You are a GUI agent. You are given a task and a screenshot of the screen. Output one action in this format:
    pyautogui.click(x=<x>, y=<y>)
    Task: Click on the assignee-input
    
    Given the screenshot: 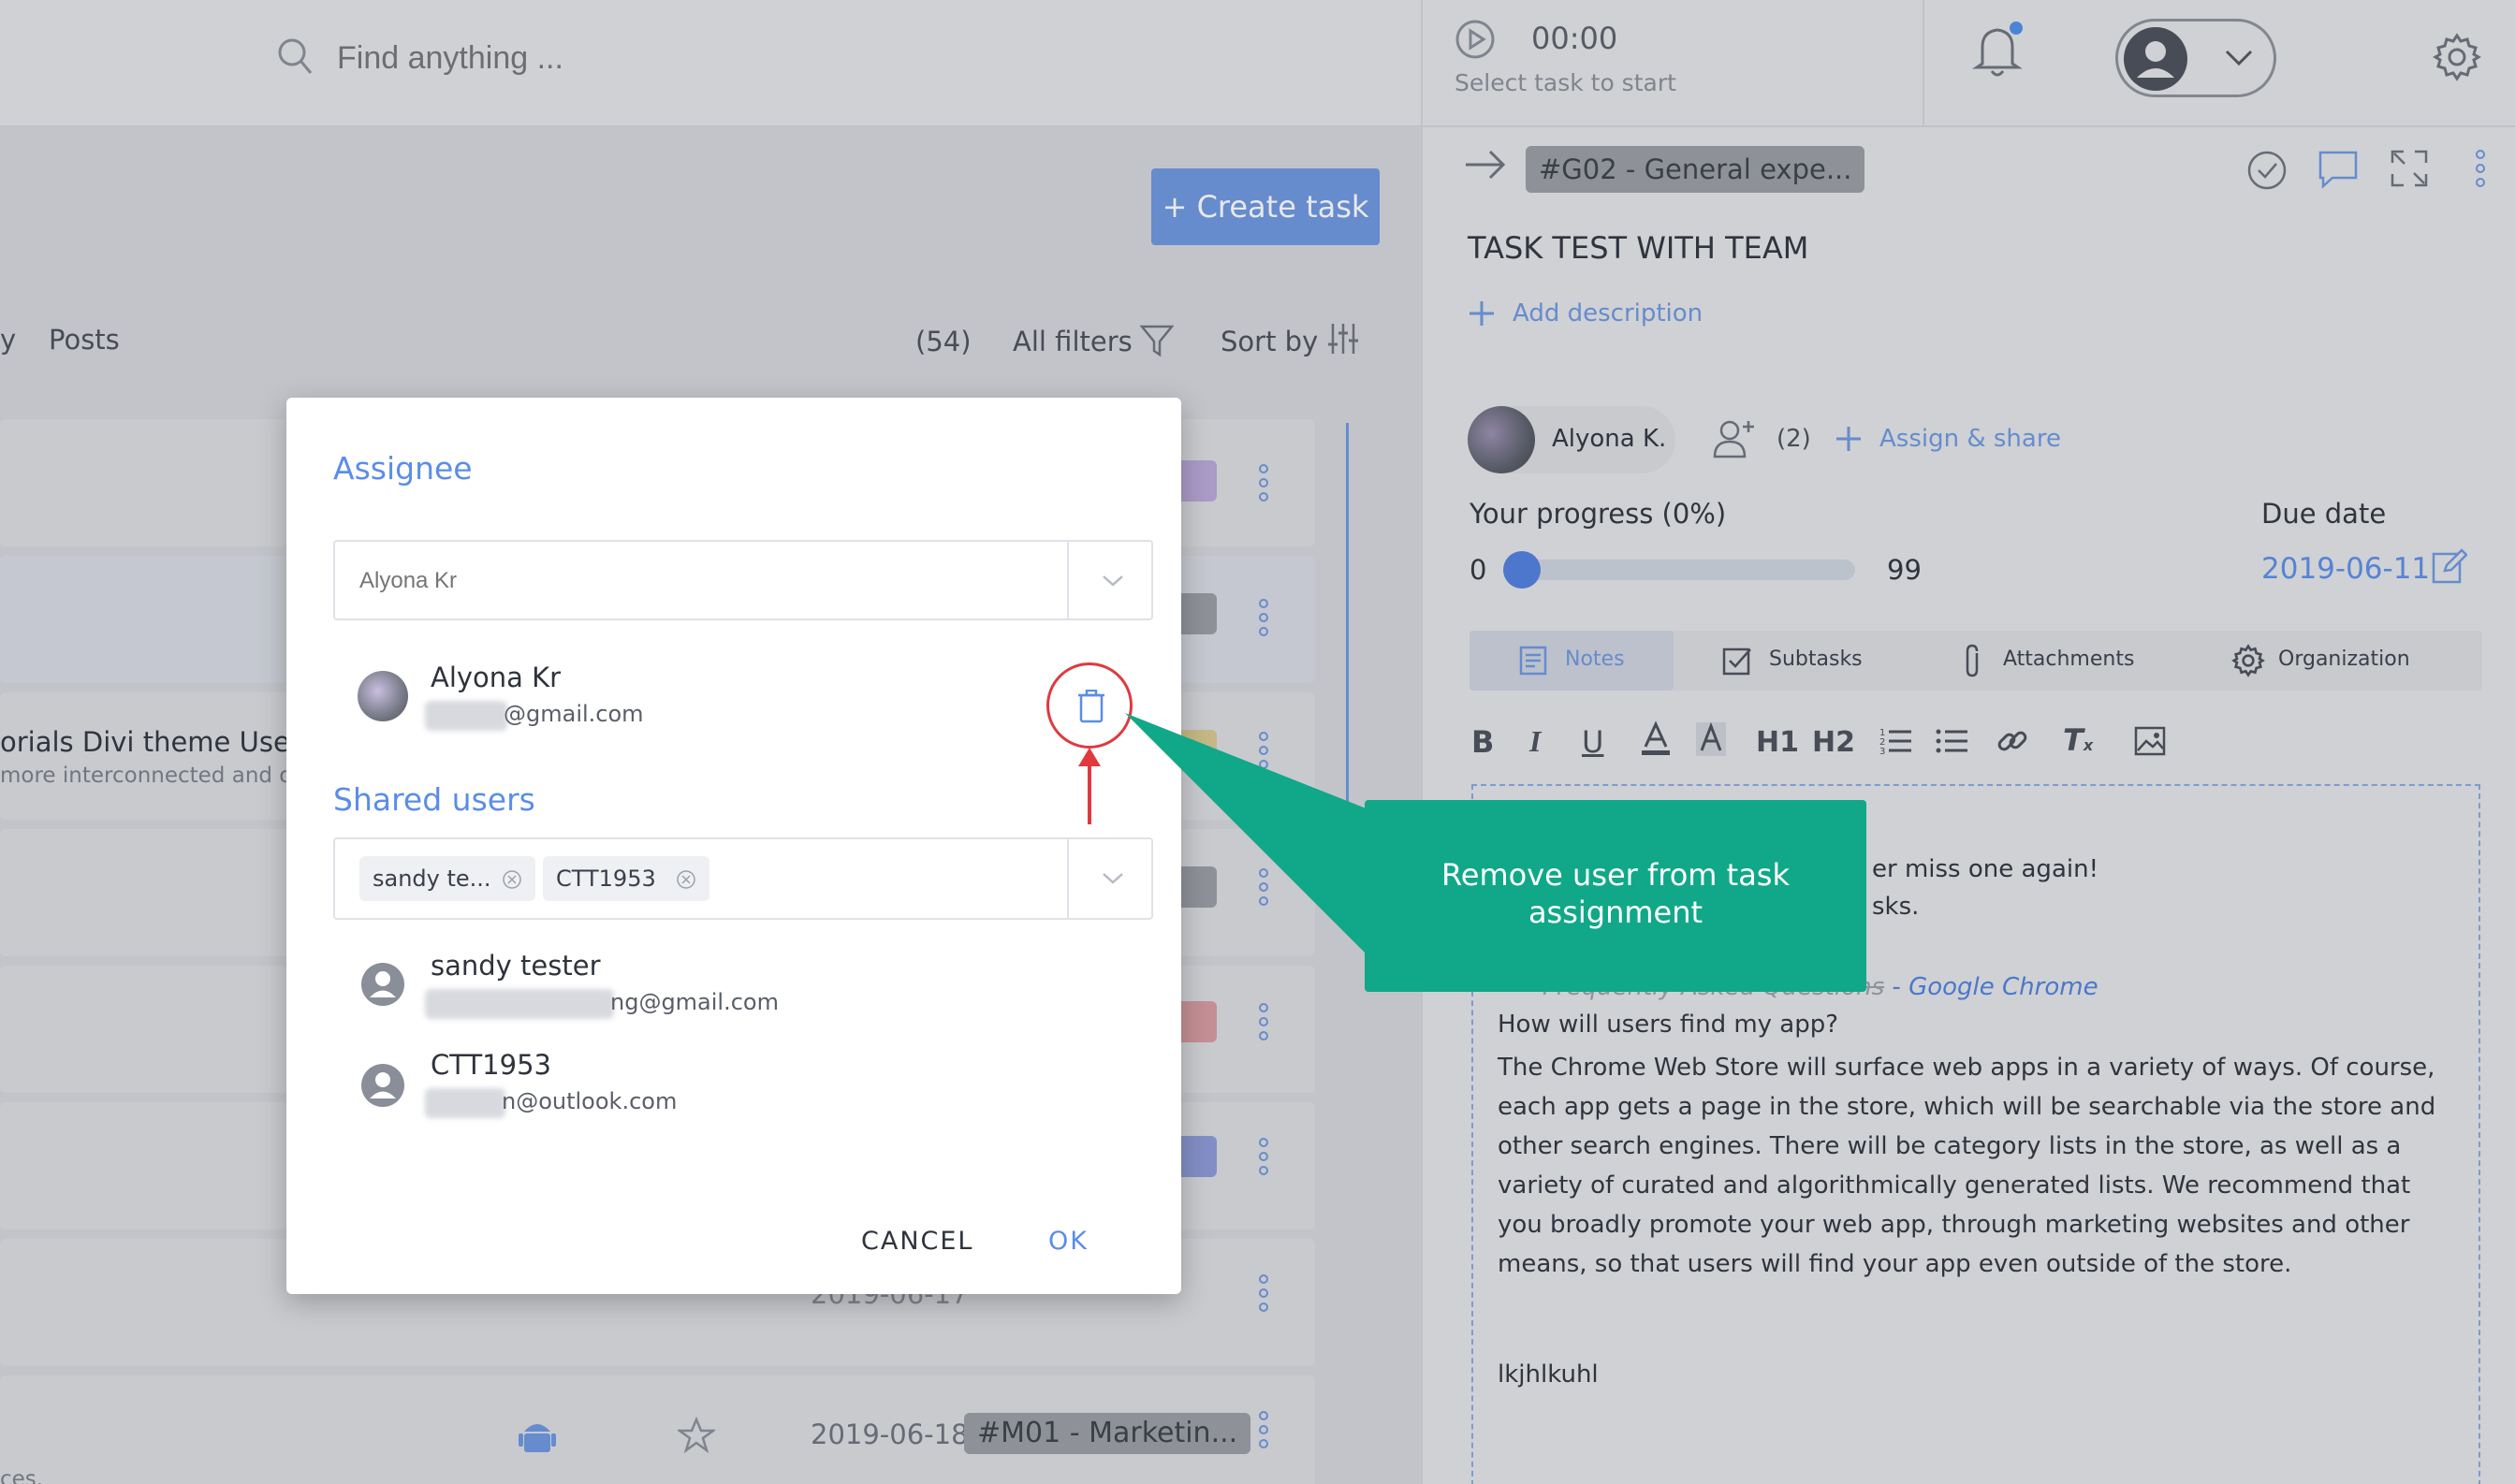 What is the action you would take?
    pyautogui.click(x=687, y=581)
    